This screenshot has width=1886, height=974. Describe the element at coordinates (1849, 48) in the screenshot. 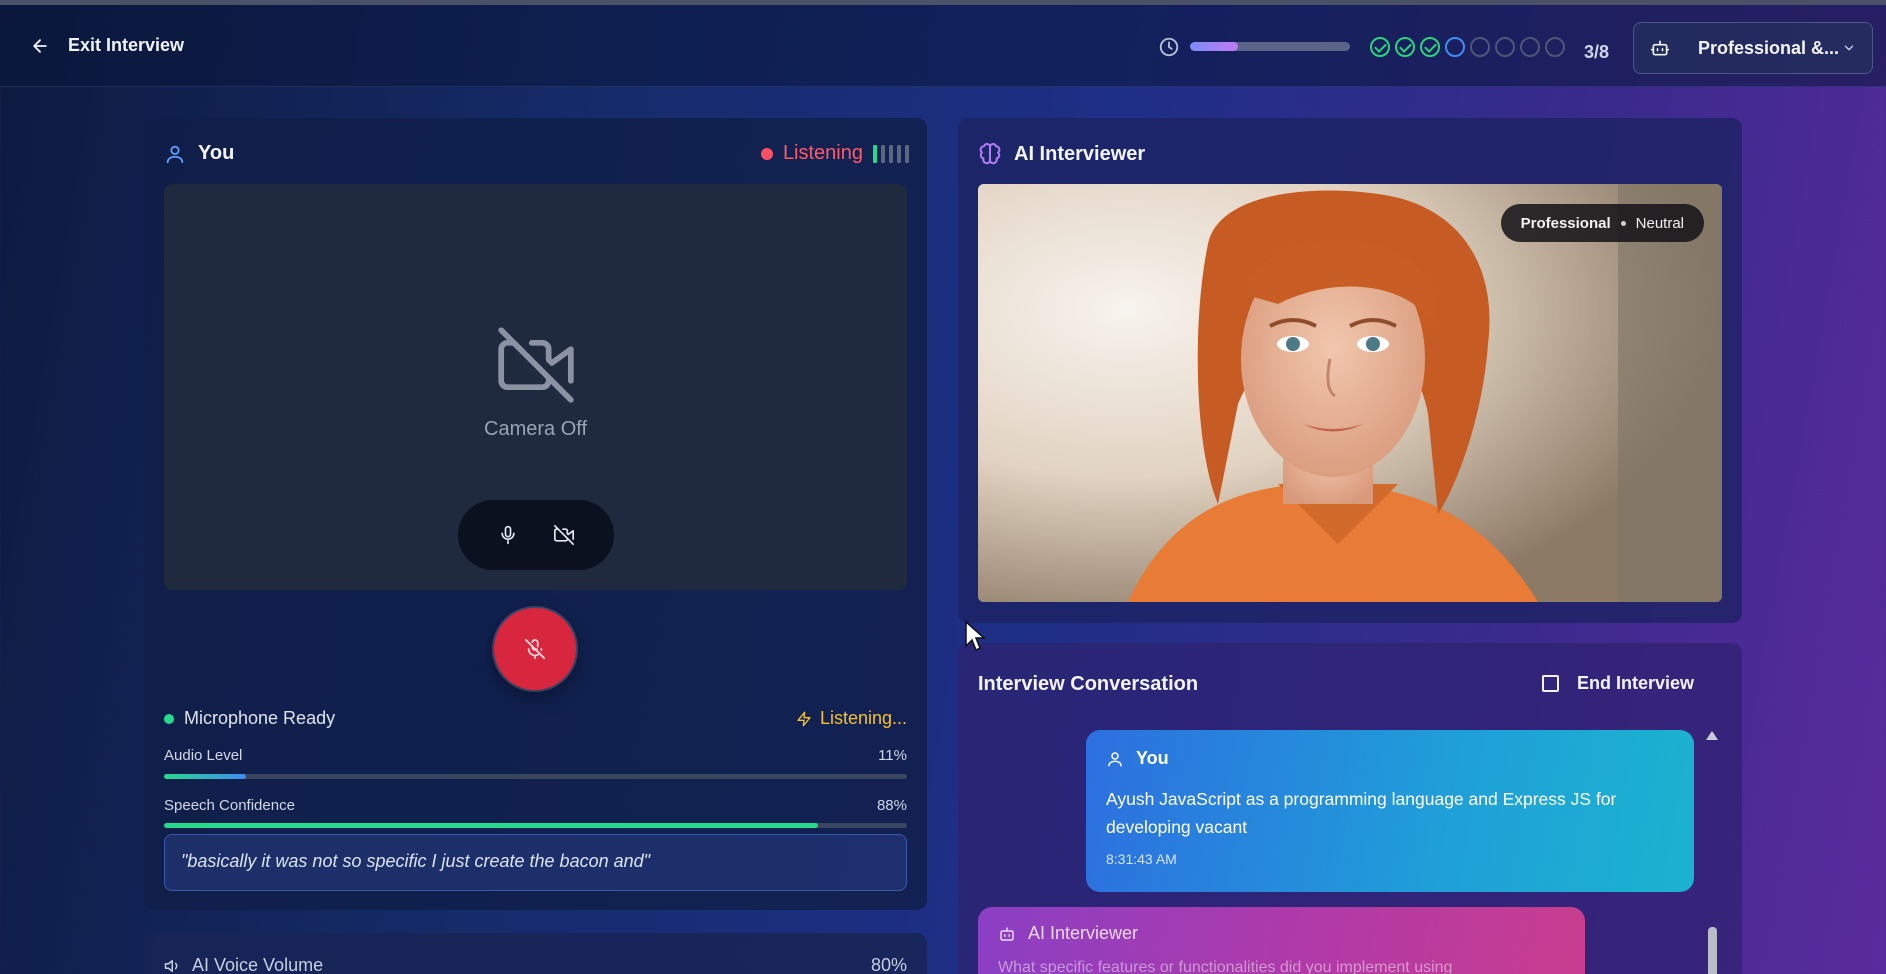

I see `chevron-down-icon` at that location.